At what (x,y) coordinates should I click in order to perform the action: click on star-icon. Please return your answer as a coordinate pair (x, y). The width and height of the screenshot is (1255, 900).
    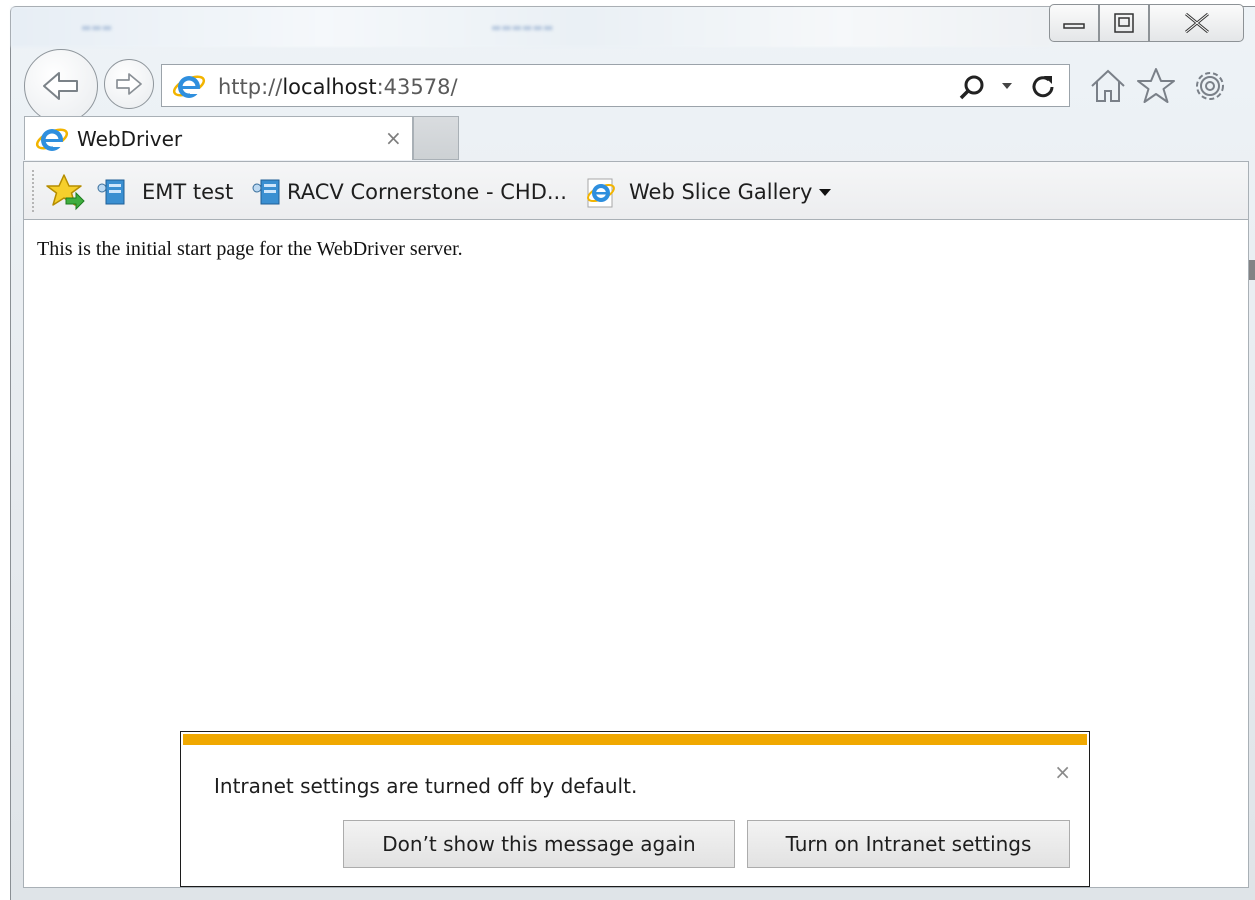
    Looking at the image, I should click on (1156, 86).